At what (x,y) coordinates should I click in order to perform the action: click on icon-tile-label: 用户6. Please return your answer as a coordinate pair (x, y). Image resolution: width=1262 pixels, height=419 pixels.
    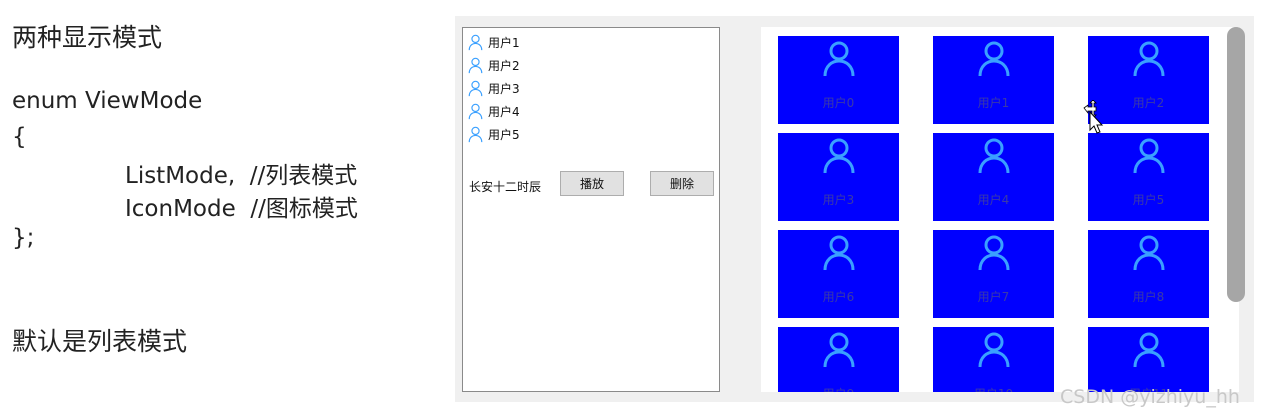
    Looking at the image, I should click on (838, 297).